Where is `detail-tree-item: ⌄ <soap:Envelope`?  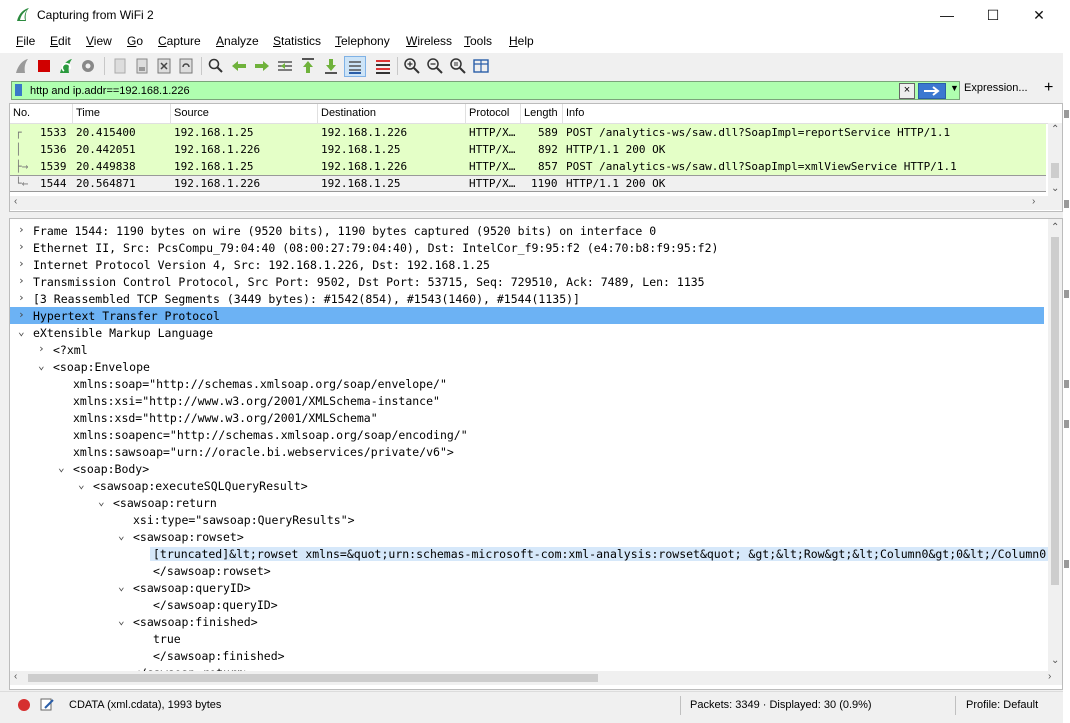
detail-tree-item: ⌄ <soap:Envelope is located at coordinates (527, 366).